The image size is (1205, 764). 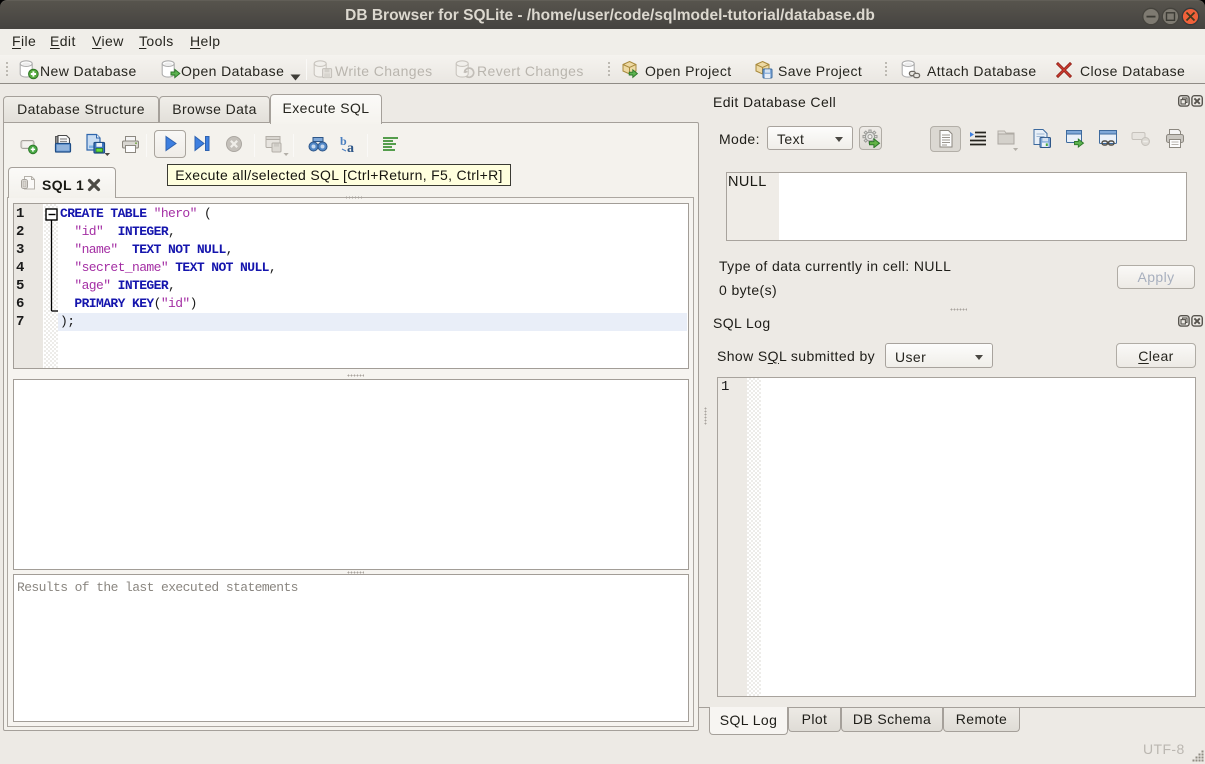 What do you see at coordinates (350, 147) in the screenshot?
I see `svg-text: a` at bounding box center [350, 147].